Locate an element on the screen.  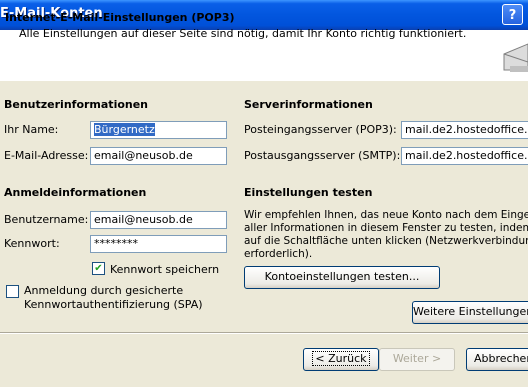
login-info-heading: Anmeldeinformationen is located at coordinates (75, 192).